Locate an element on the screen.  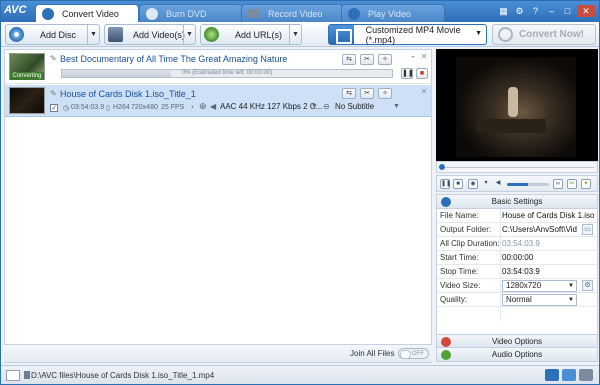
add-urls-dropdown: ▼ is located at coordinates (295, 34).